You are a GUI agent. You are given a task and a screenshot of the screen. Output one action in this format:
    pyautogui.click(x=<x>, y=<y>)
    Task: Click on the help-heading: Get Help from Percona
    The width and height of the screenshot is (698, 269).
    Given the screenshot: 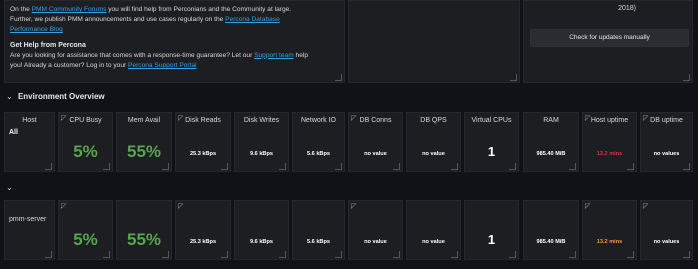 What is the action you would take?
    pyautogui.click(x=48, y=45)
    